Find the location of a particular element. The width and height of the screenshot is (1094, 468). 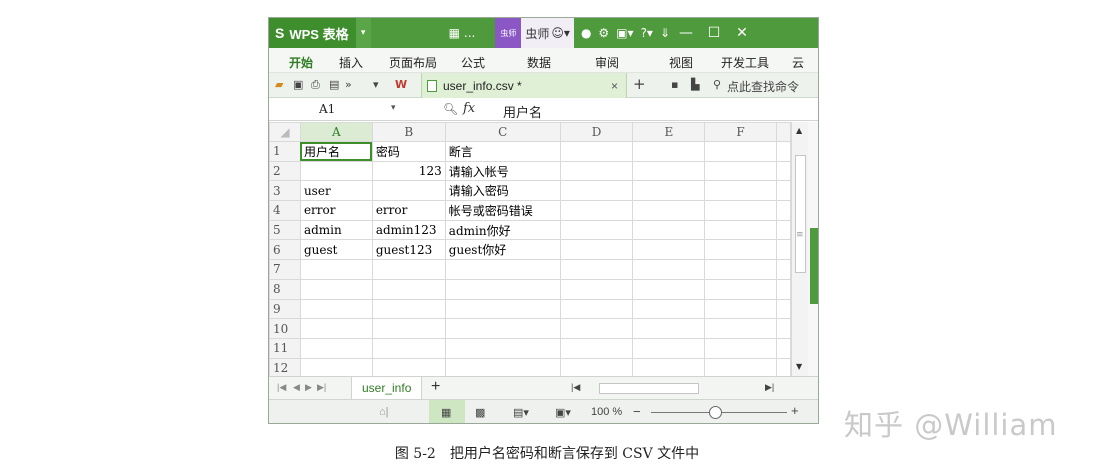

row-header: 5 is located at coordinates (285, 230).